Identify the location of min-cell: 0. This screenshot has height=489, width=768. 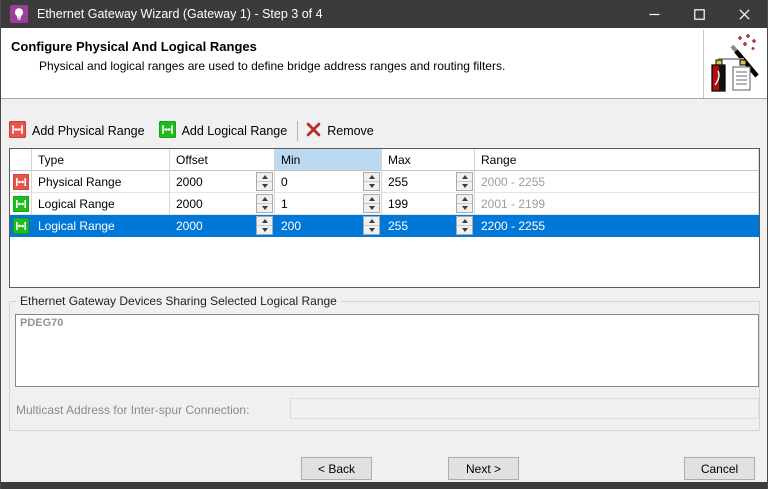
(328, 182).